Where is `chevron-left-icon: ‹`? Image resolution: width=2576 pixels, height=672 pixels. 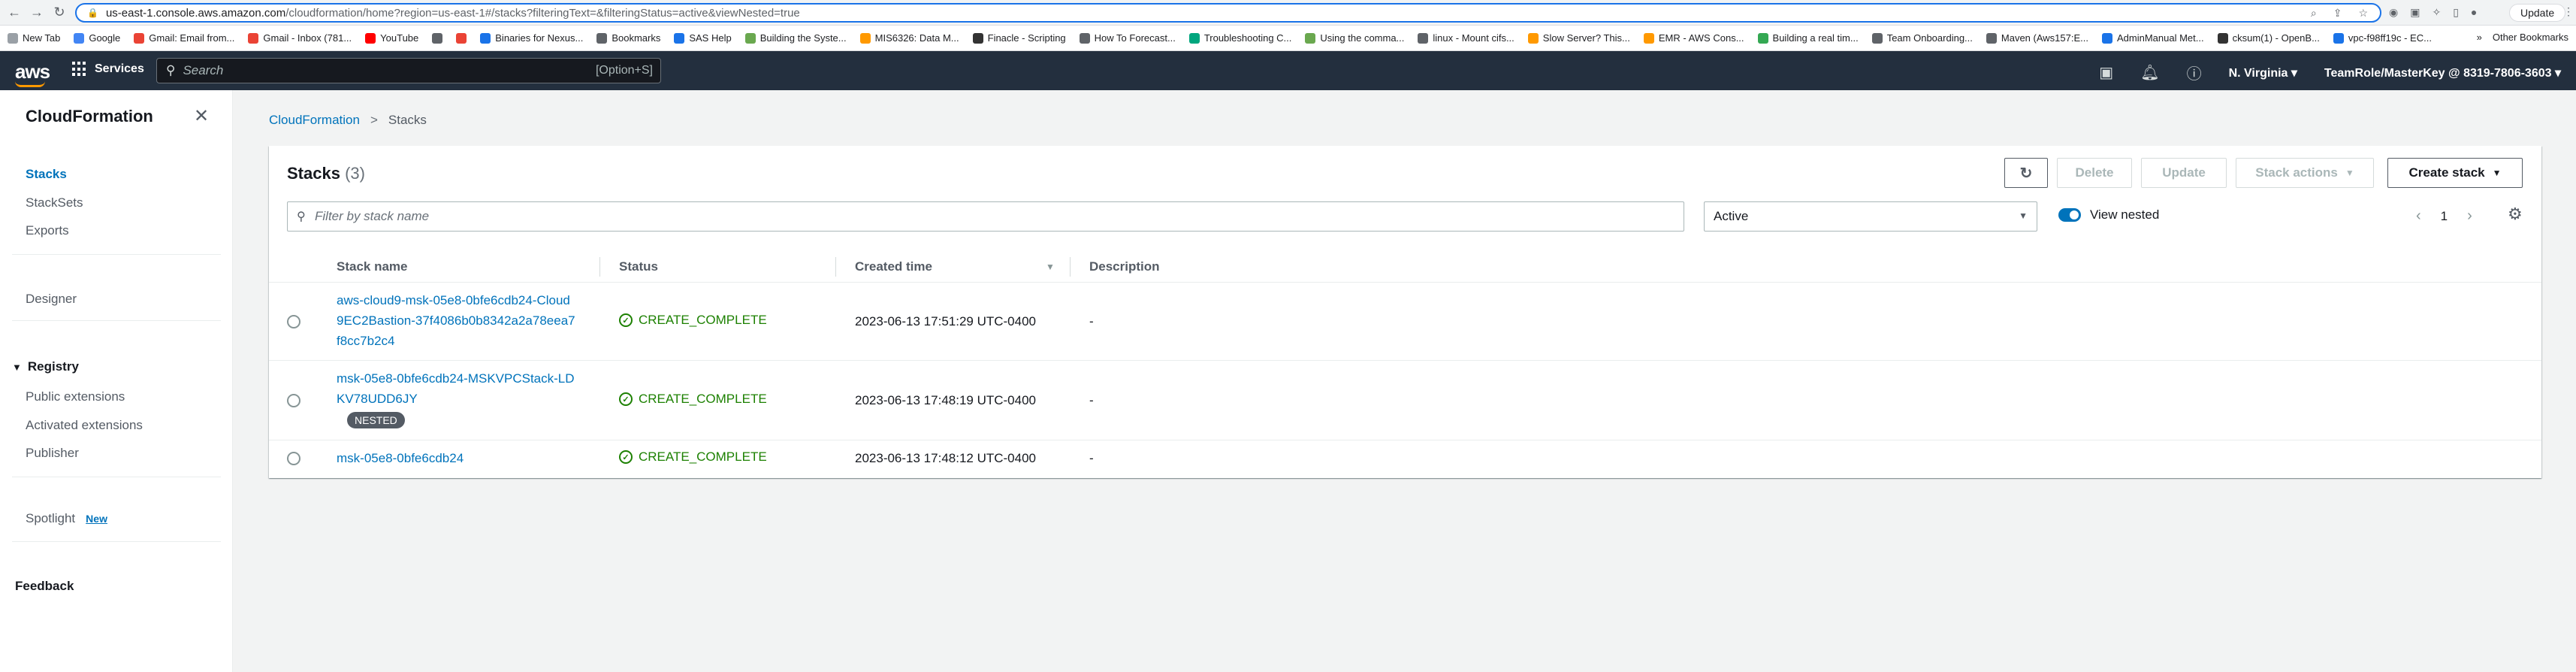 chevron-left-icon: ‹ is located at coordinates (2418, 216).